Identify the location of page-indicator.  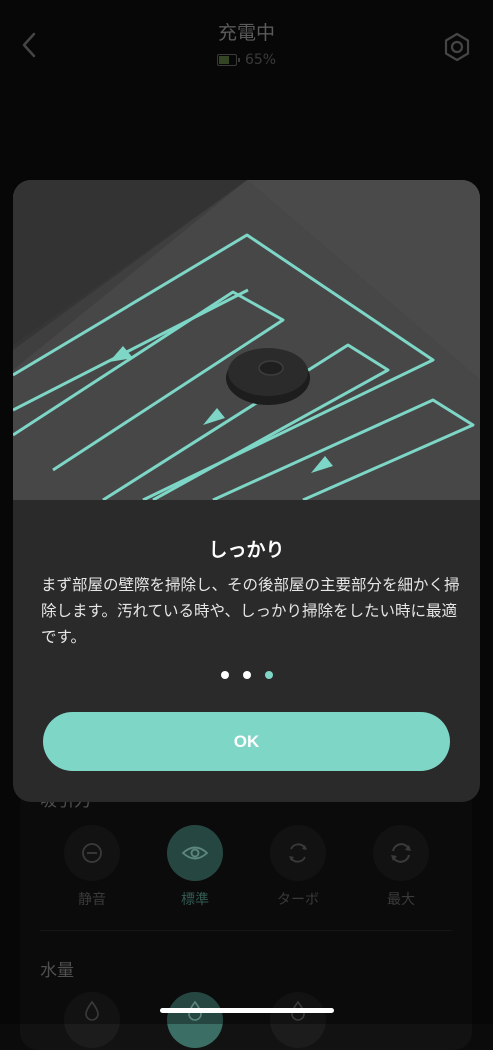
(246, 675).